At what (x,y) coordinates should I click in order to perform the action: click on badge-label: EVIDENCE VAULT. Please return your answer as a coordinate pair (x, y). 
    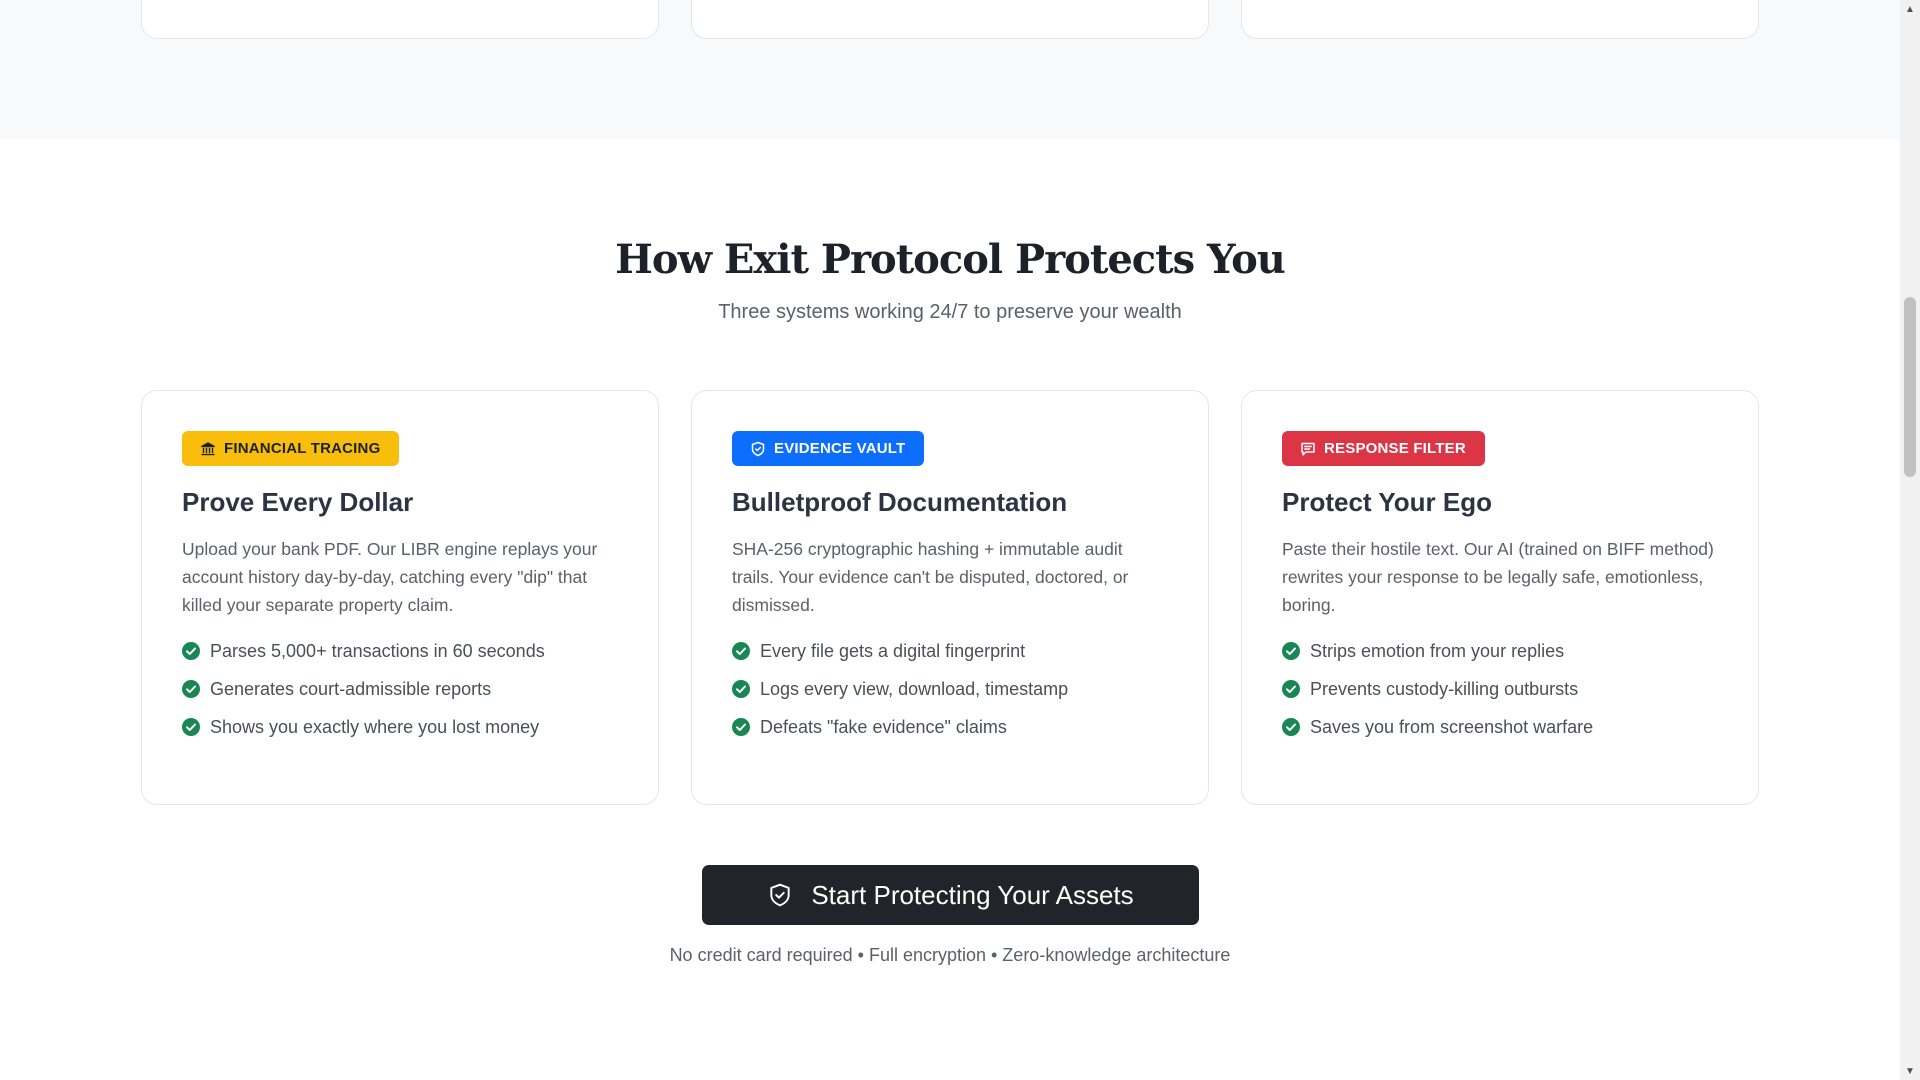
    Looking at the image, I should click on (840, 448).